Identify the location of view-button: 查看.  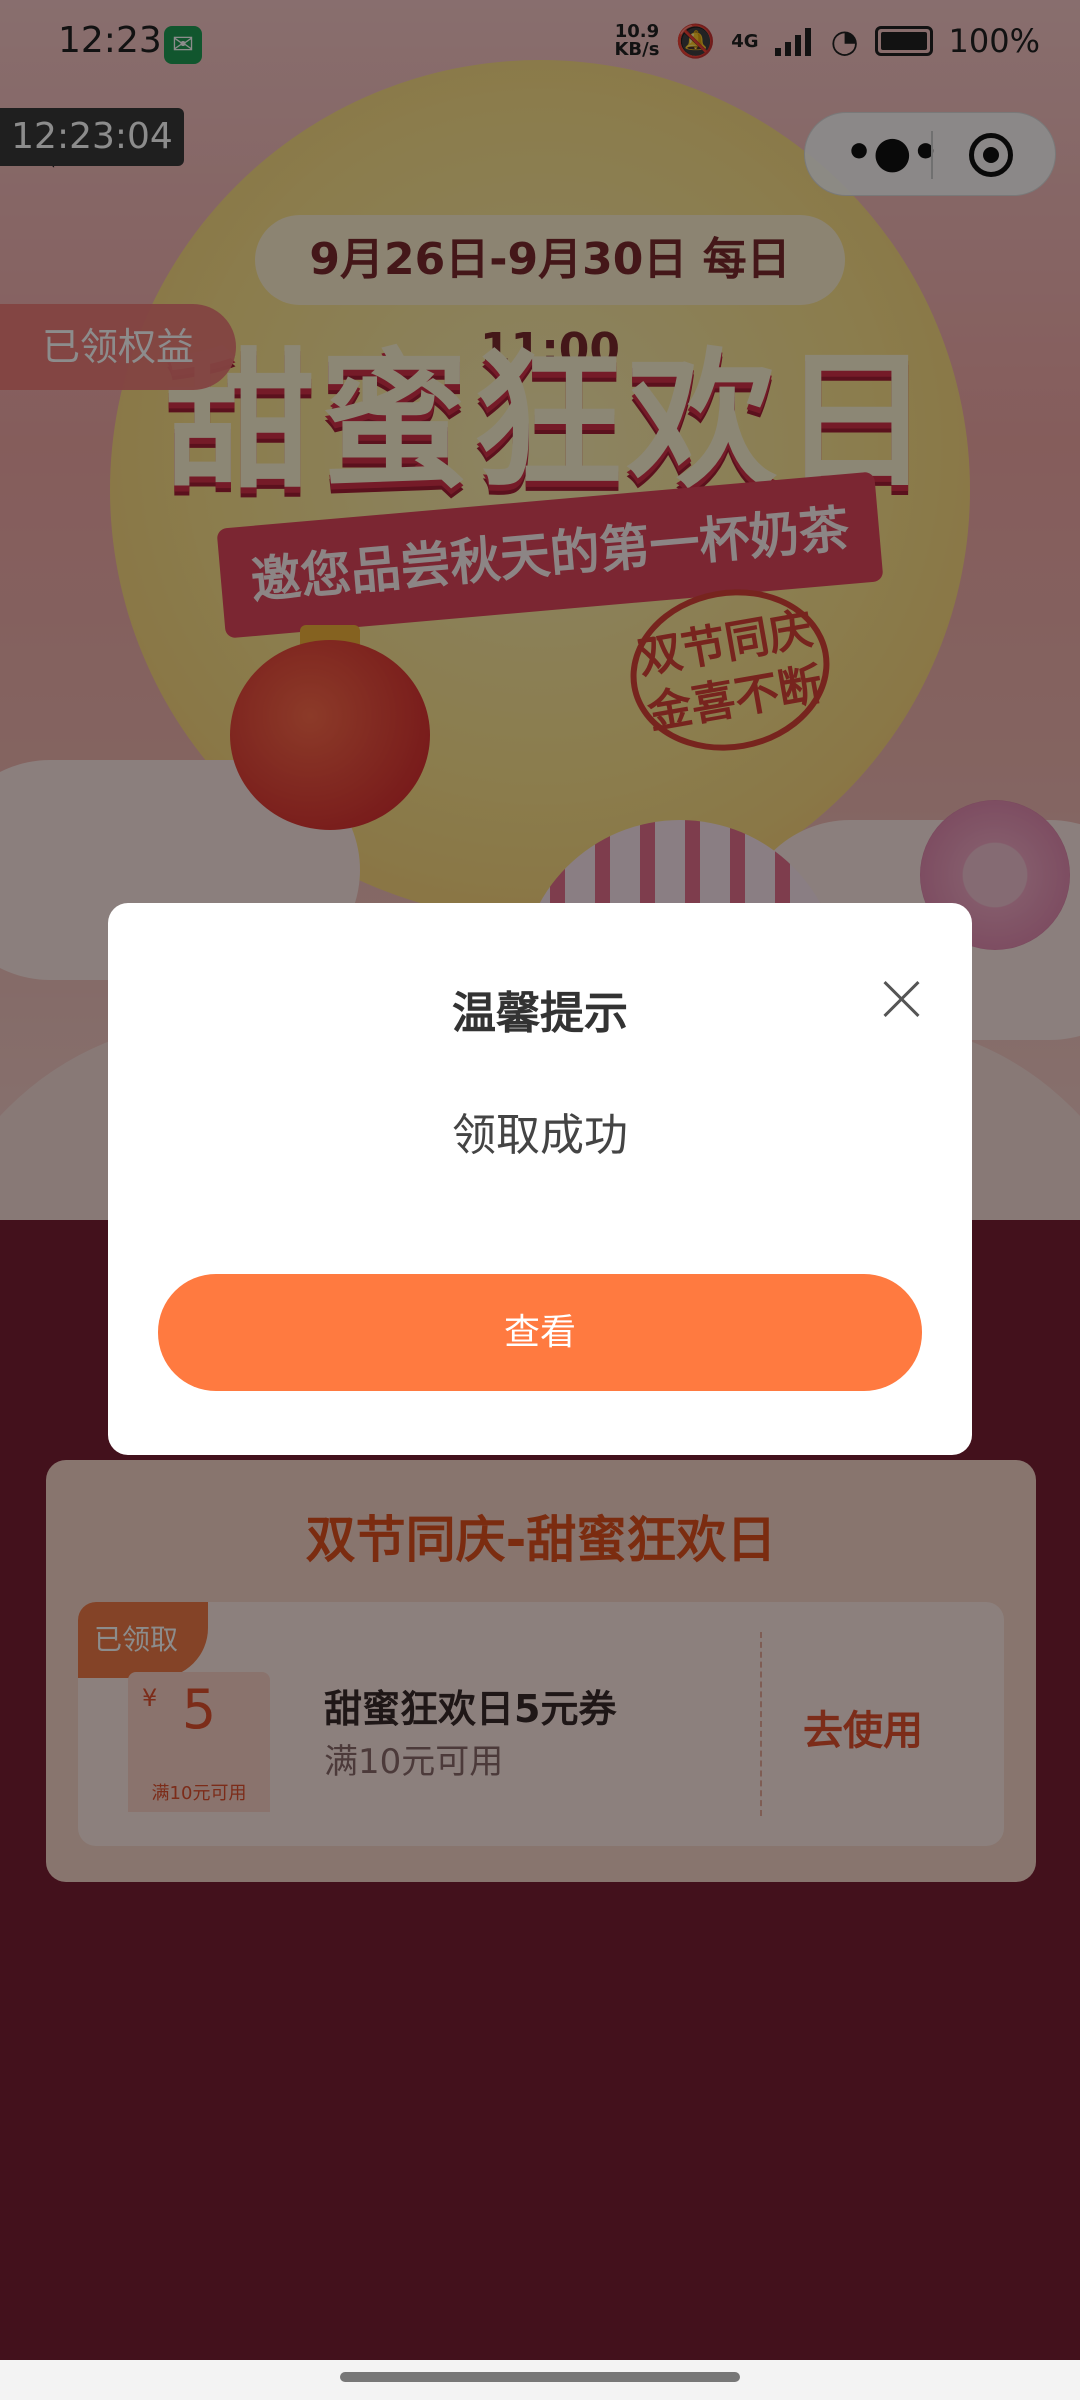
(540, 1332).